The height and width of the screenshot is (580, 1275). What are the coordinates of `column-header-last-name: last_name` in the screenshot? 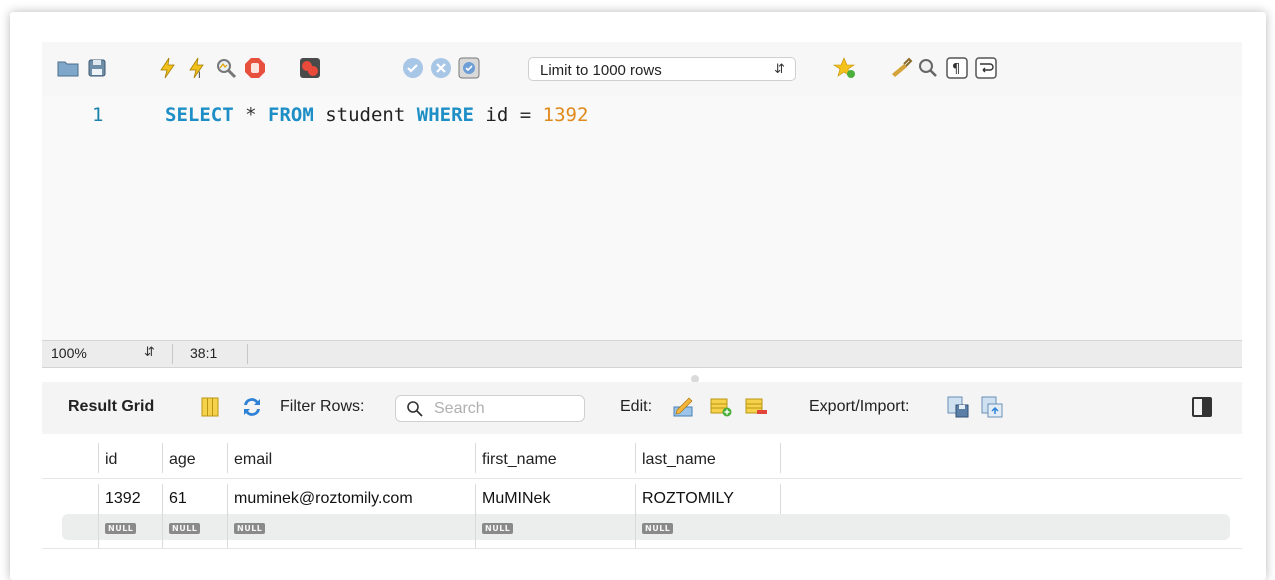 It's located at (707, 458).